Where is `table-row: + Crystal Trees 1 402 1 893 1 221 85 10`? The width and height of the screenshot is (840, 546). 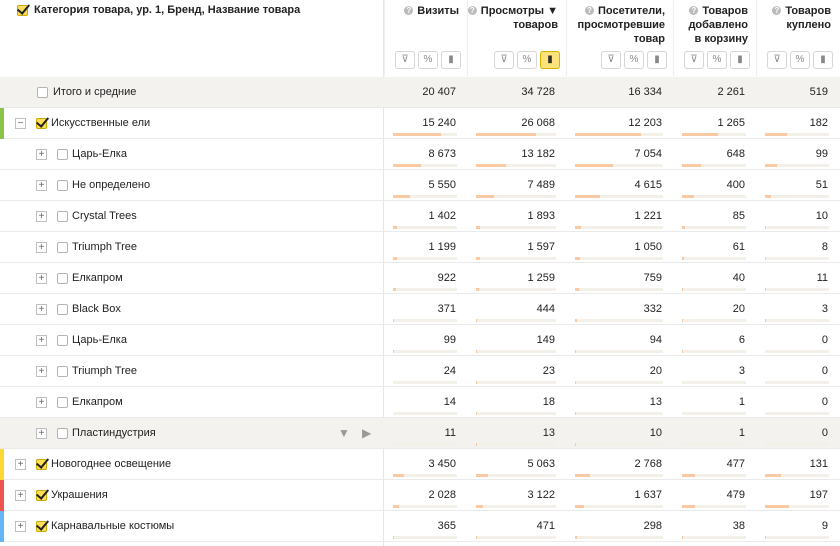
table-row: + Crystal Trees 1 402 1 893 1 221 85 10 is located at coordinates (420, 216).